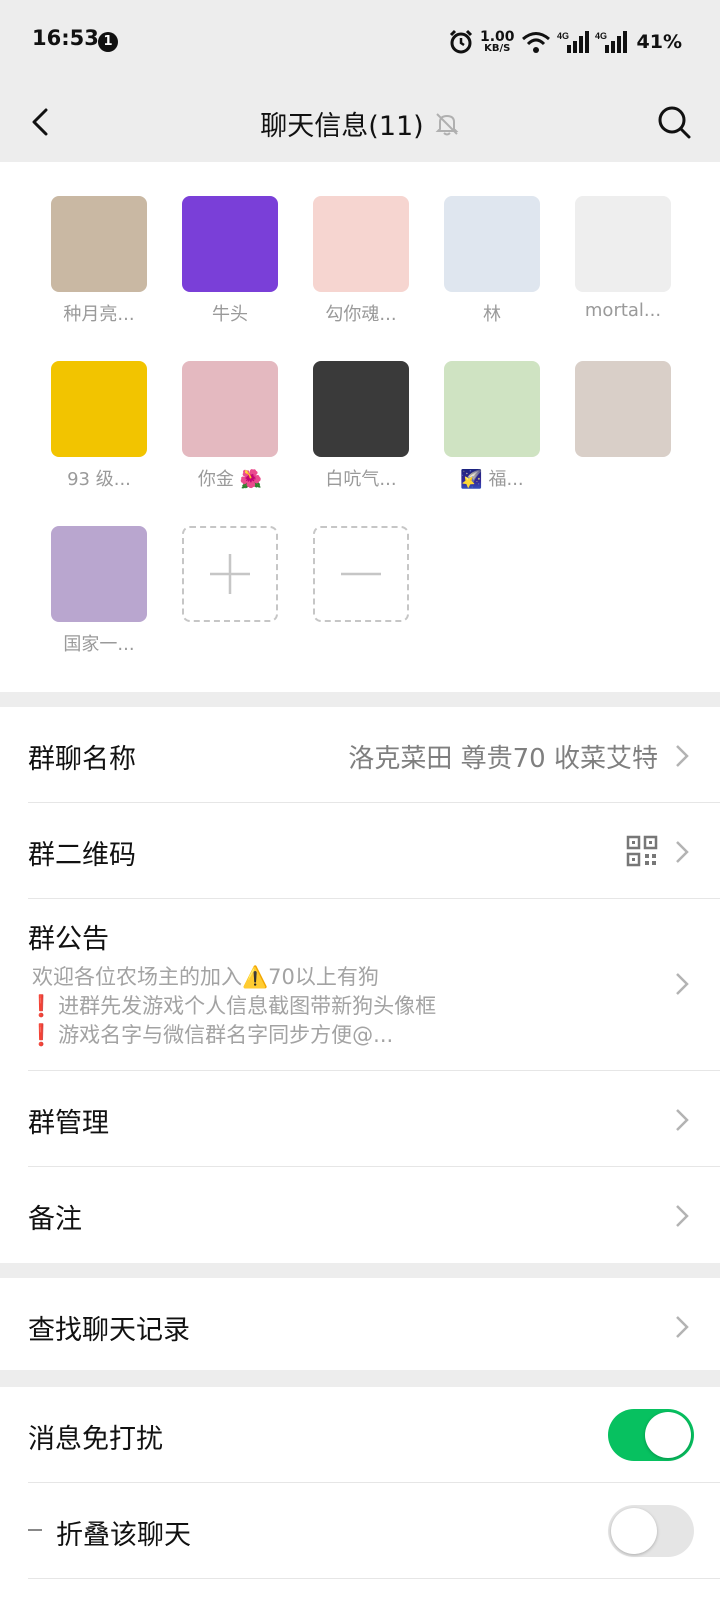 Image resolution: width=720 pixels, height=1609 pixels. I want to click on group-manage-label: 群管理, so click(68, 1123).